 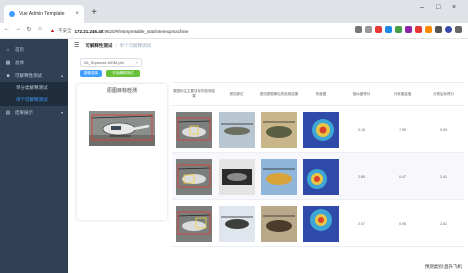 I want to click on class-score: 2.41, so click(x=443, y=176).